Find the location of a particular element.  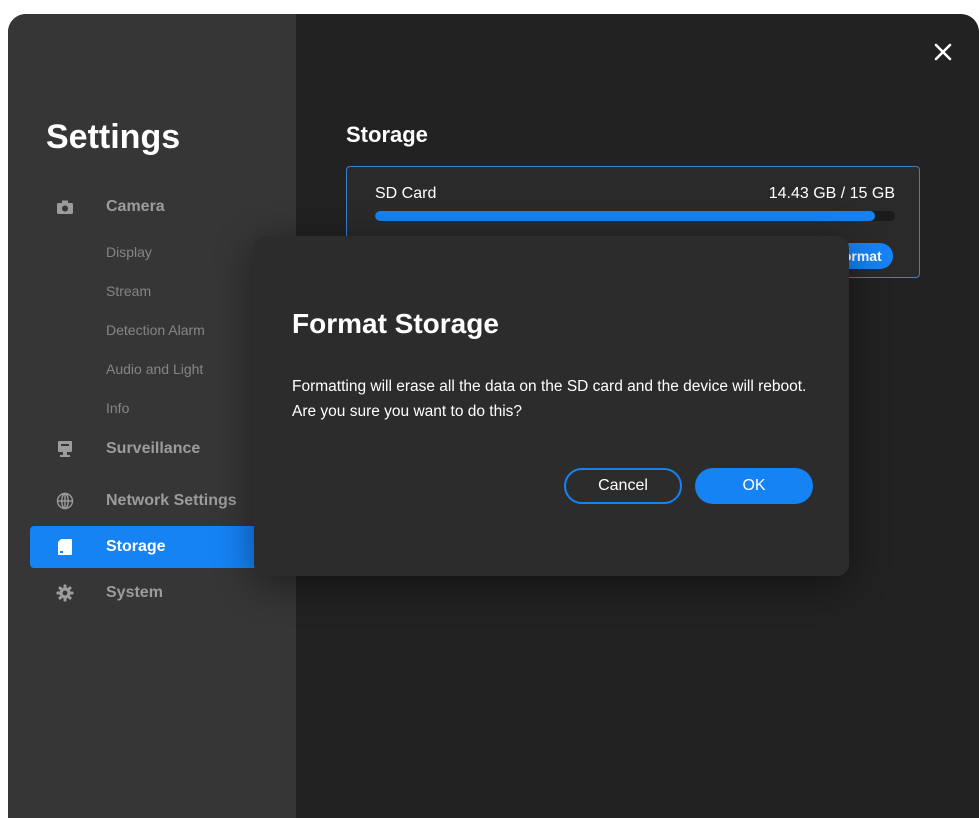

dialog-title: Format Storage is located at coordinates (395, 323).